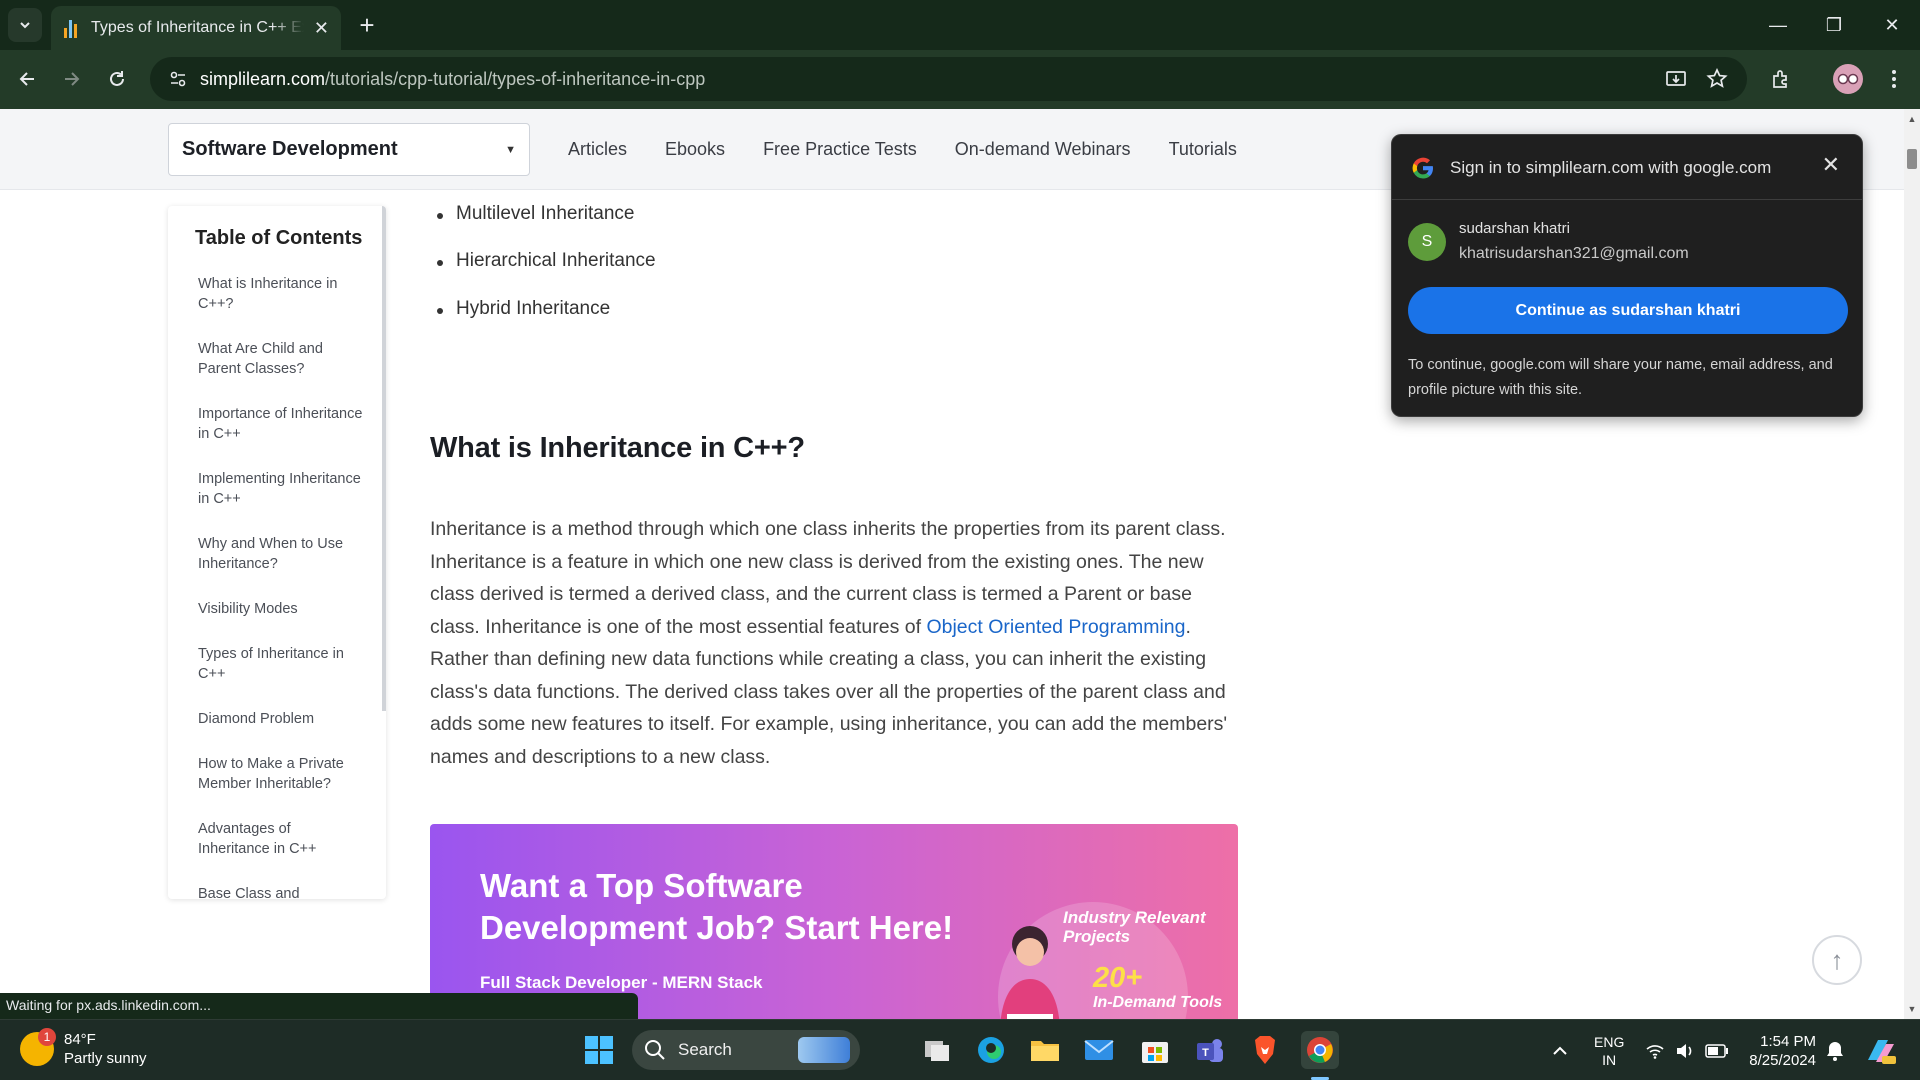  I want to click on edge-browser-icon, so click(991, 1050).